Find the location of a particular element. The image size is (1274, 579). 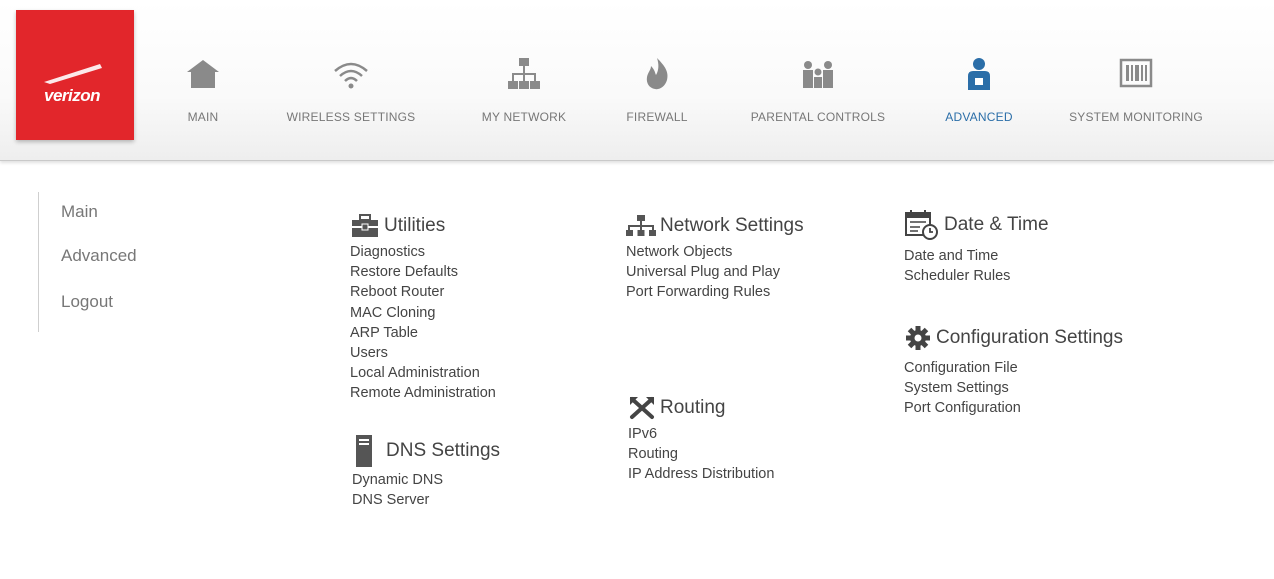

network-icon is located at coordinates (524, 73).